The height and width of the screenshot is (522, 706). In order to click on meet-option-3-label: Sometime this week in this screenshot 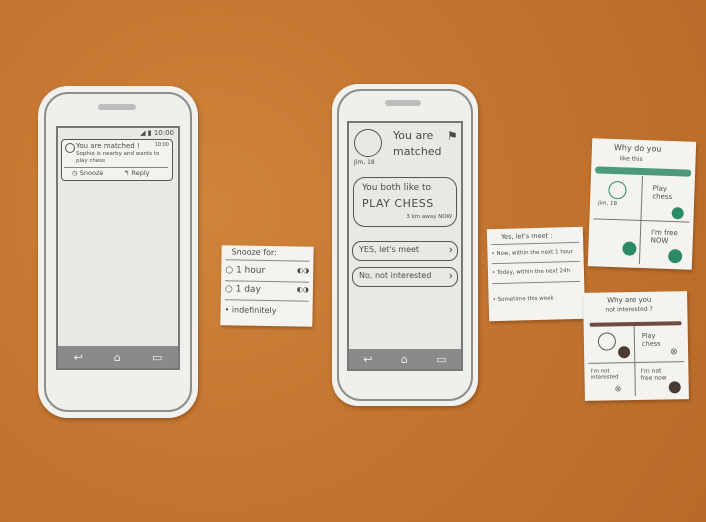, I will do `click(525, 299)`.